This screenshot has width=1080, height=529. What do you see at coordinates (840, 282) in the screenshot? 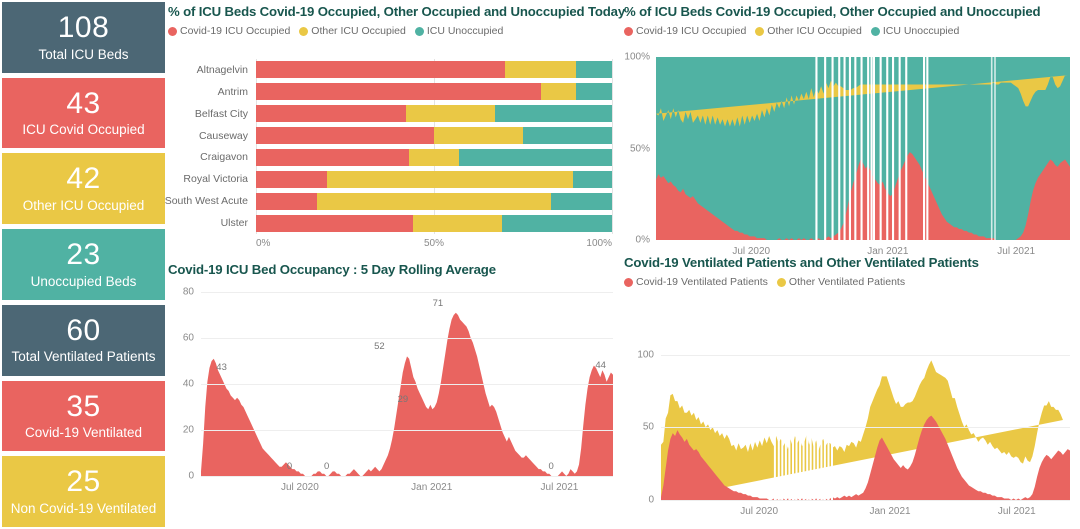
I see `legend-item: Other Ventilated Patients` at bounding box center [840, 282].